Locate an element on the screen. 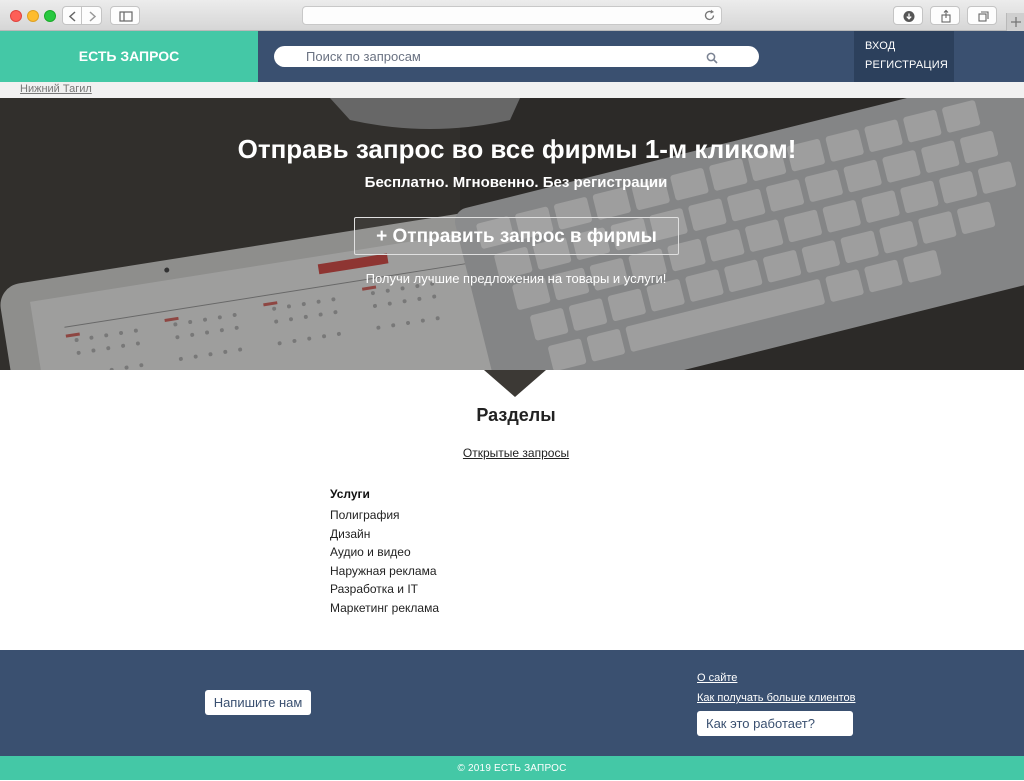  sidebar-toggle-button is located at coordinates (125, 15).